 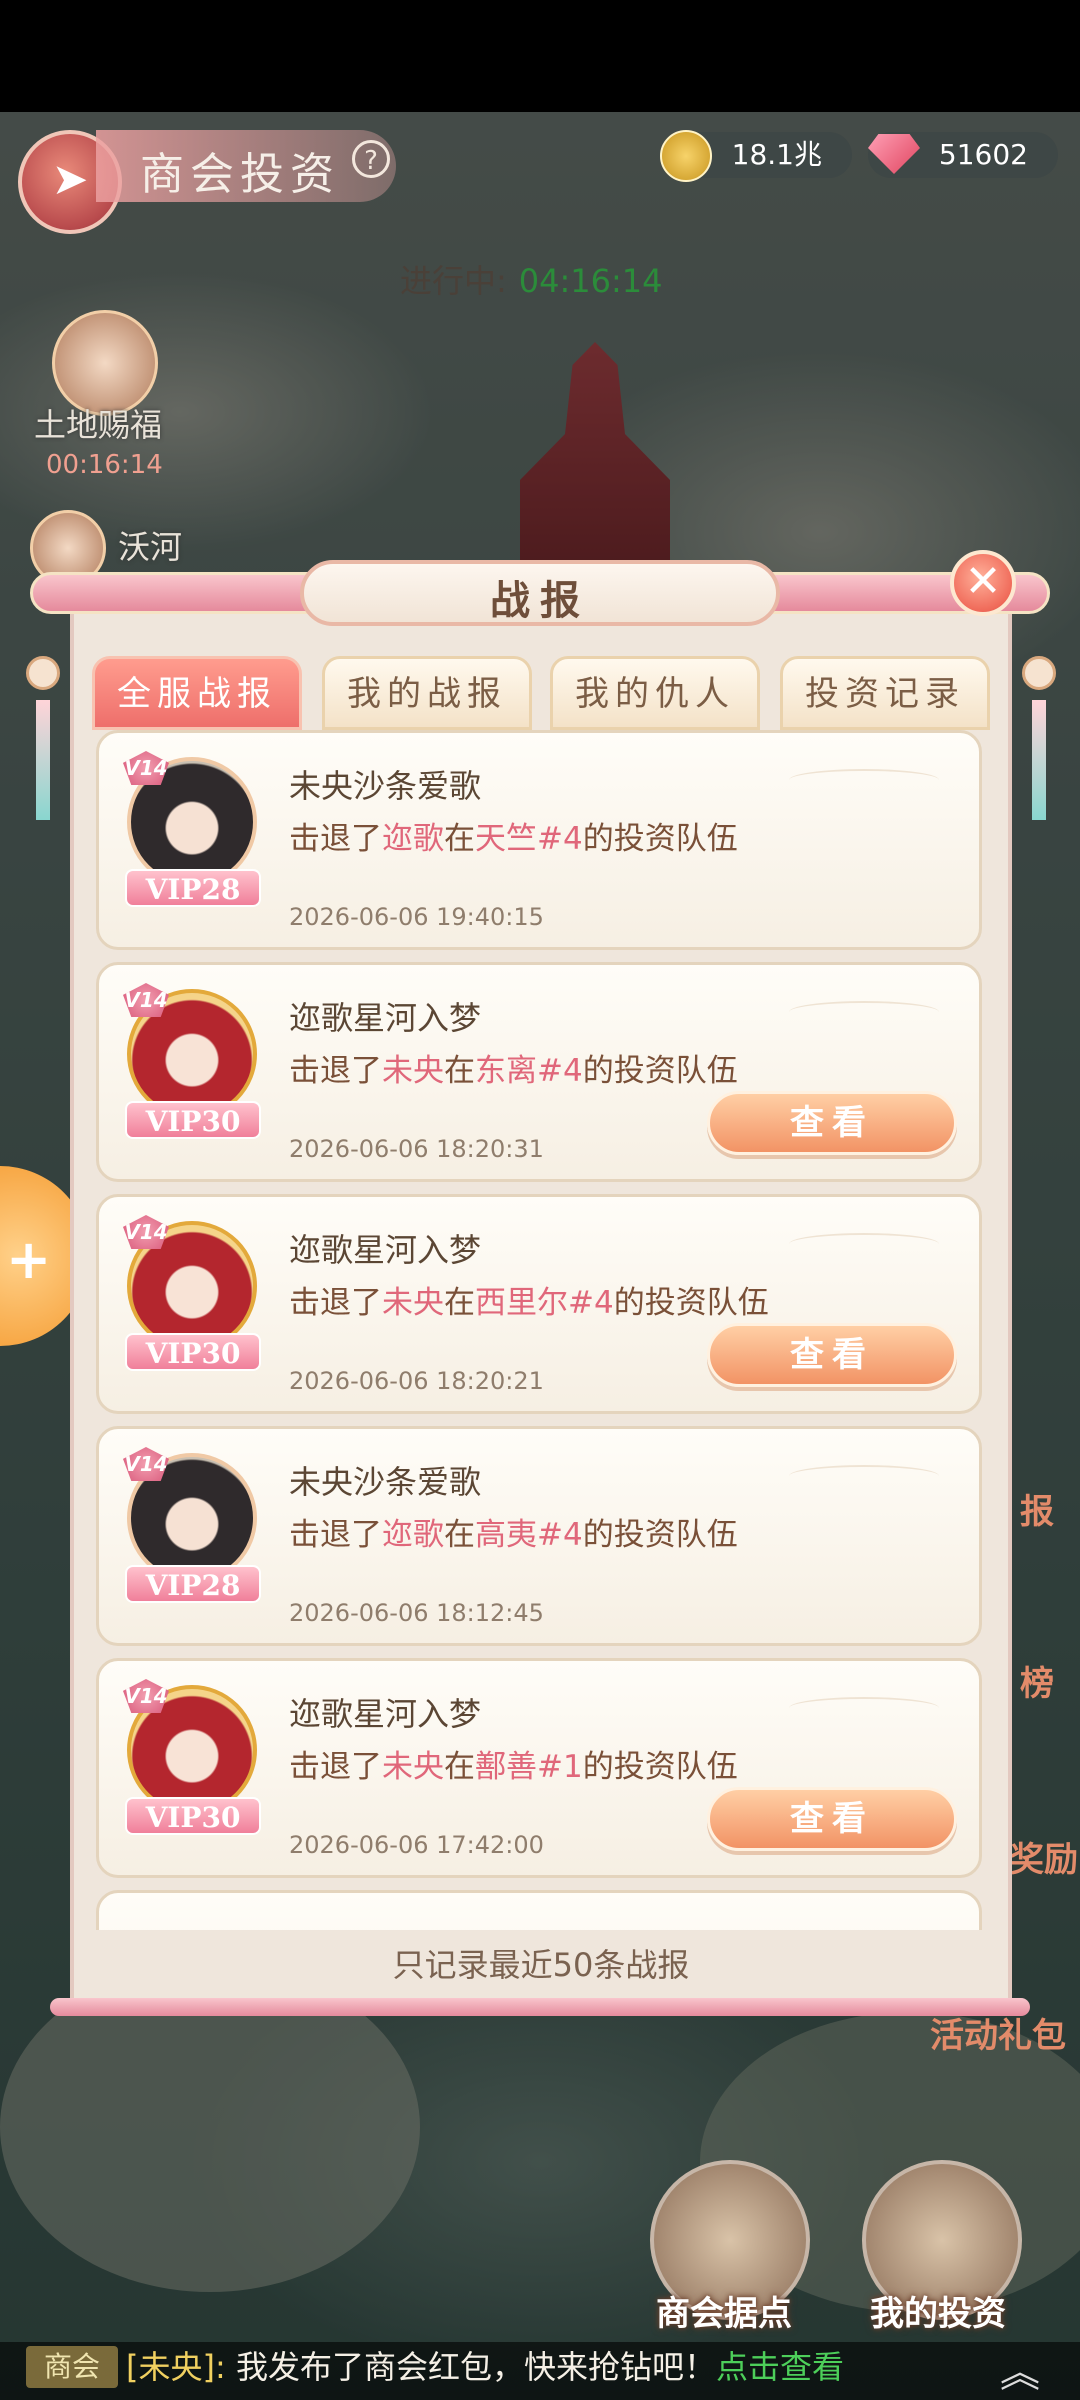 I want to click on status-timer: 进行中: 04:16:14, so click(x=531, y=279).